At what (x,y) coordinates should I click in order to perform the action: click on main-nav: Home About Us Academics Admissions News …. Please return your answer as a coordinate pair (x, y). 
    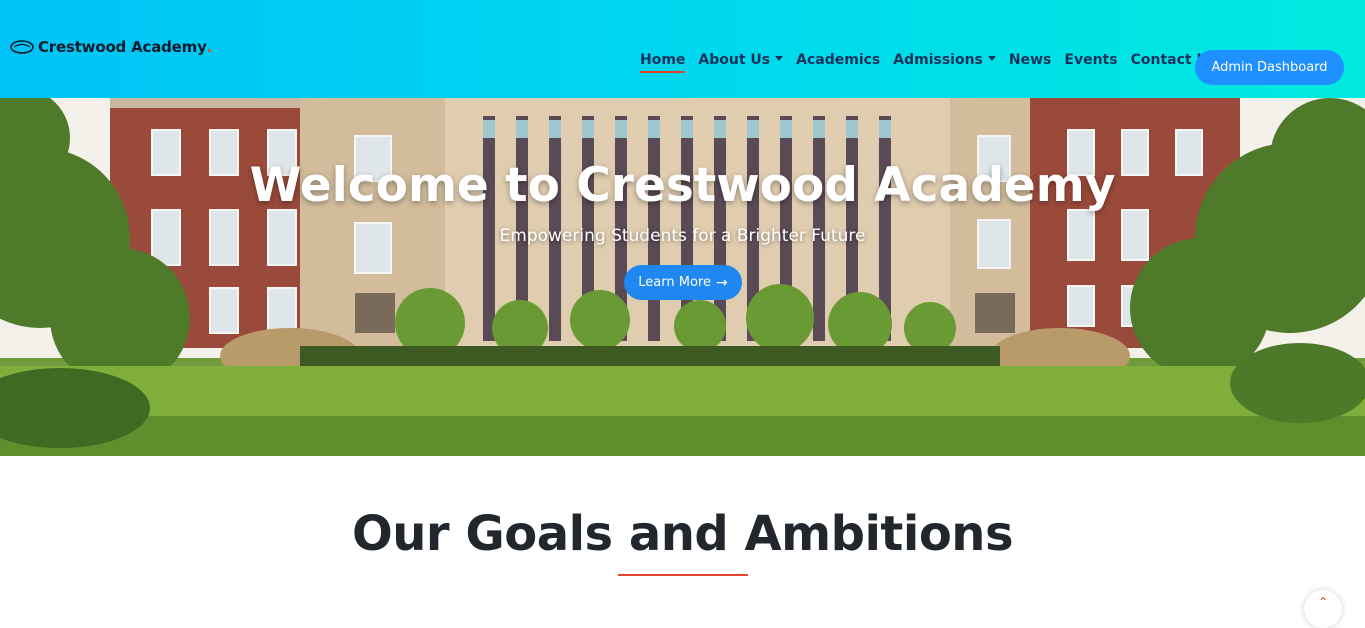
    Looking at the image, I should click on (934, 62).